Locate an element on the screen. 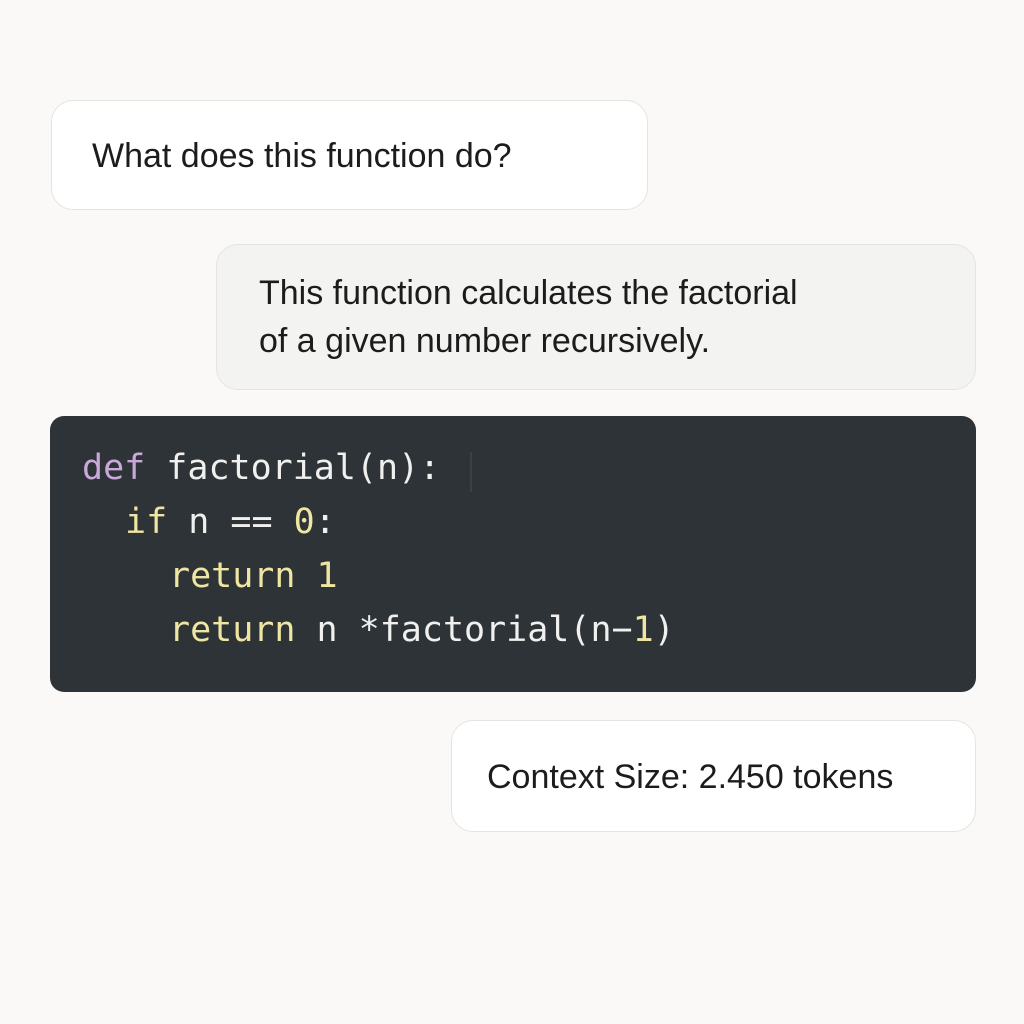 This screenshot has height=1024, width=1024. code-line-3: return 1 is located at coordinates (529, 576).